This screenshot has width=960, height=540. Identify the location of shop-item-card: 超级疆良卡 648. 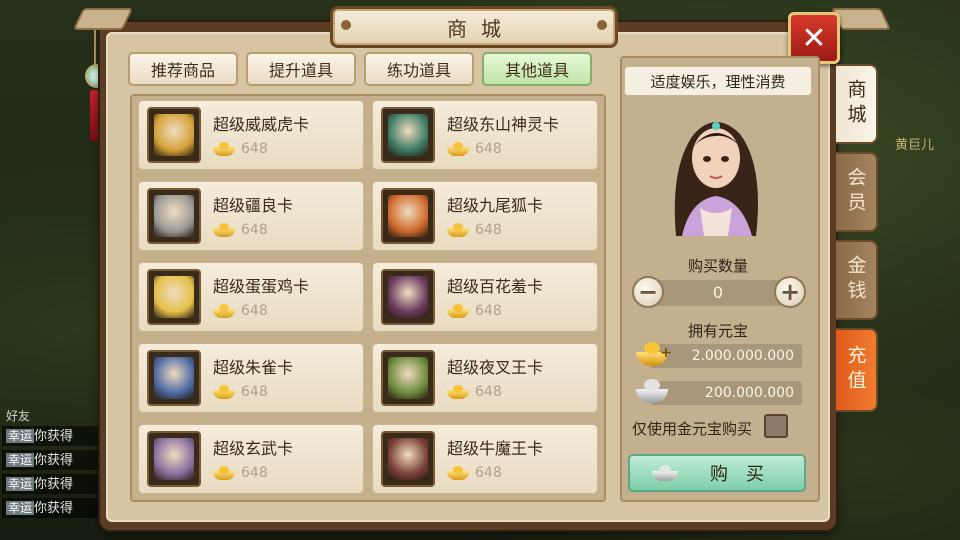
(251, 216).